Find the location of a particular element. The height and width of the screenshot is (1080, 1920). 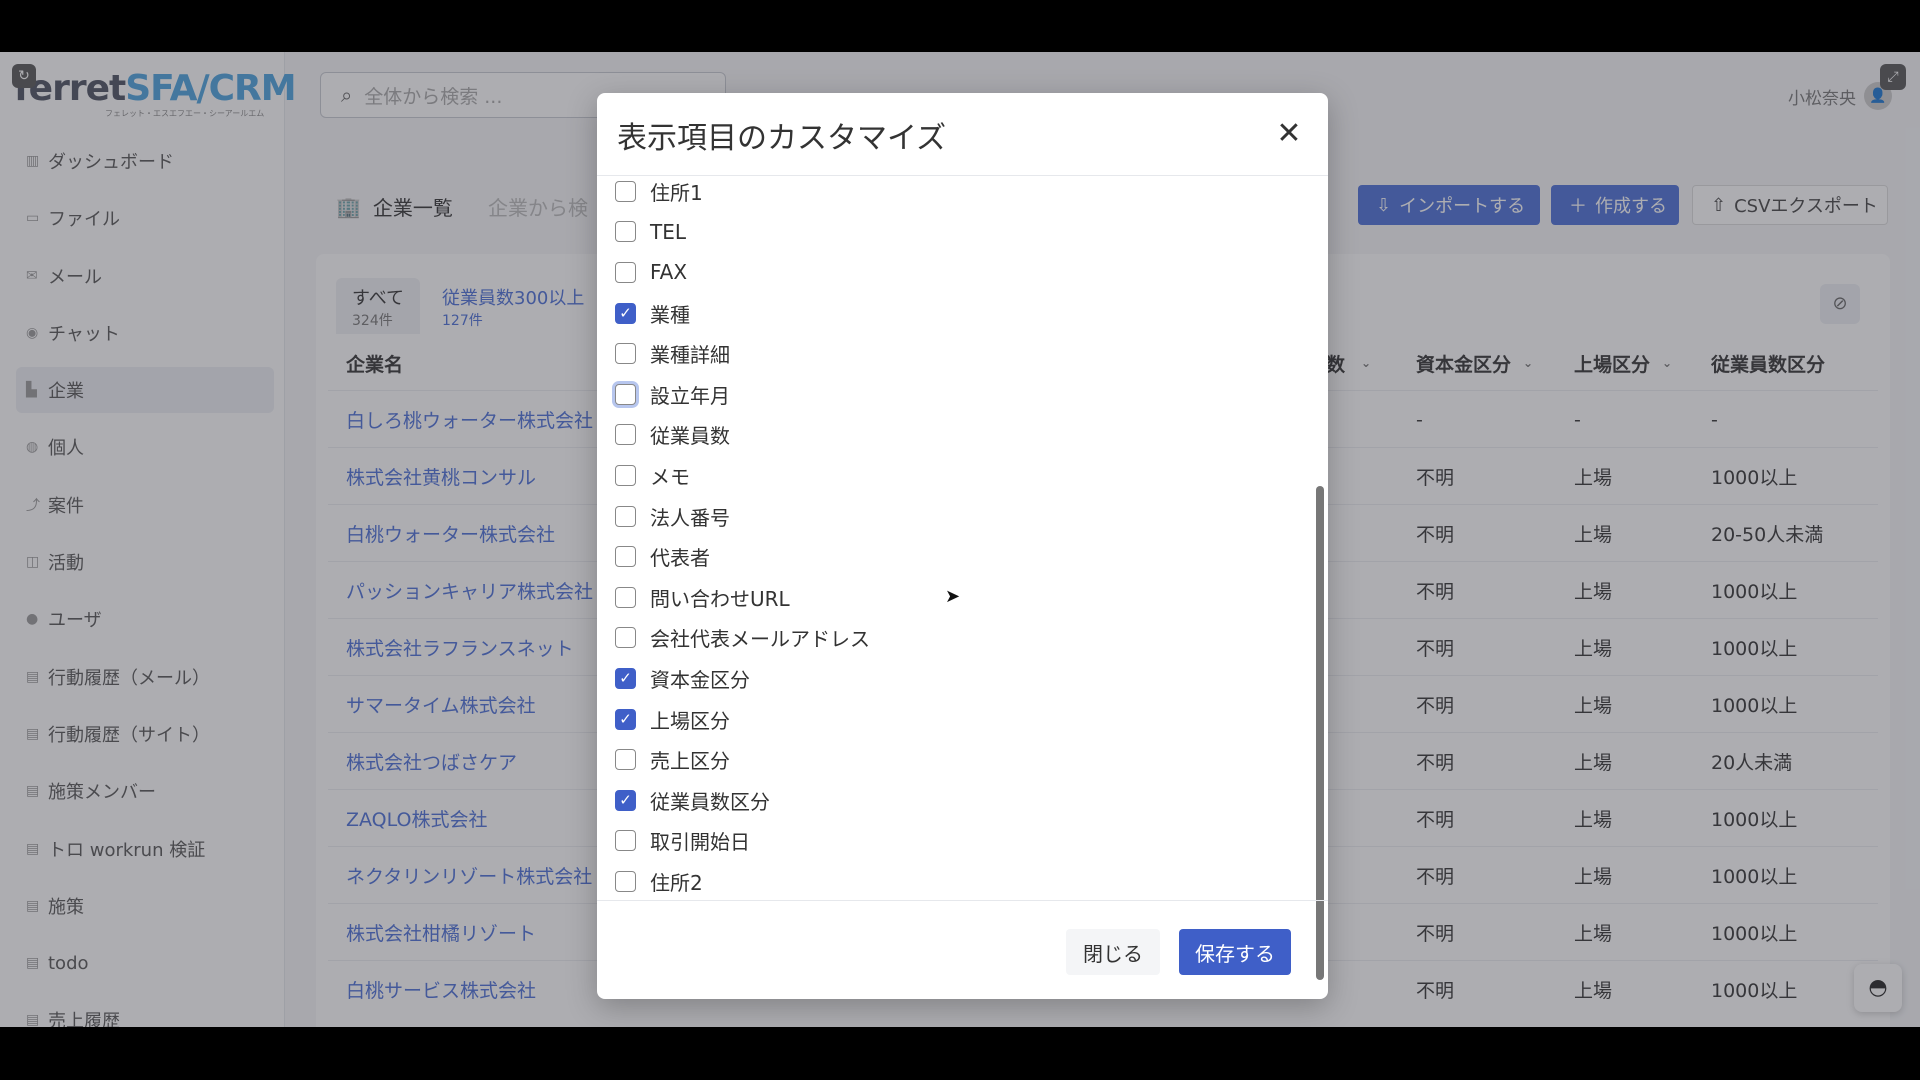

column-option-label: TEL is located at coordinates (668, 231).